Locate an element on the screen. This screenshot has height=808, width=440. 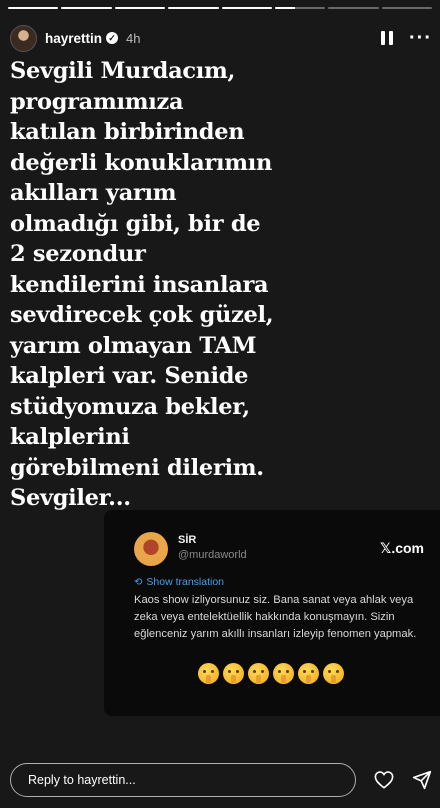
author-avatar is located at coordinates (23, 38).